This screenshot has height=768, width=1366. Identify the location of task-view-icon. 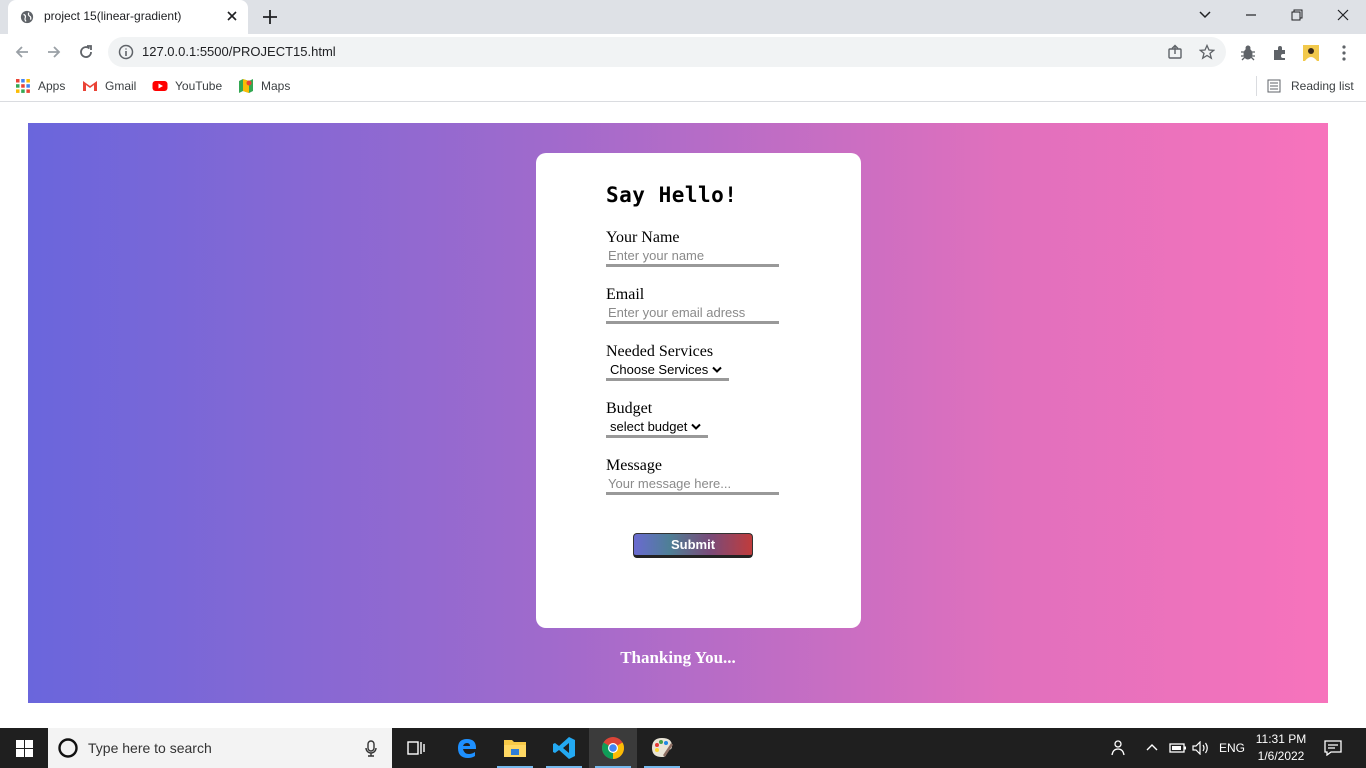
(416, 748).